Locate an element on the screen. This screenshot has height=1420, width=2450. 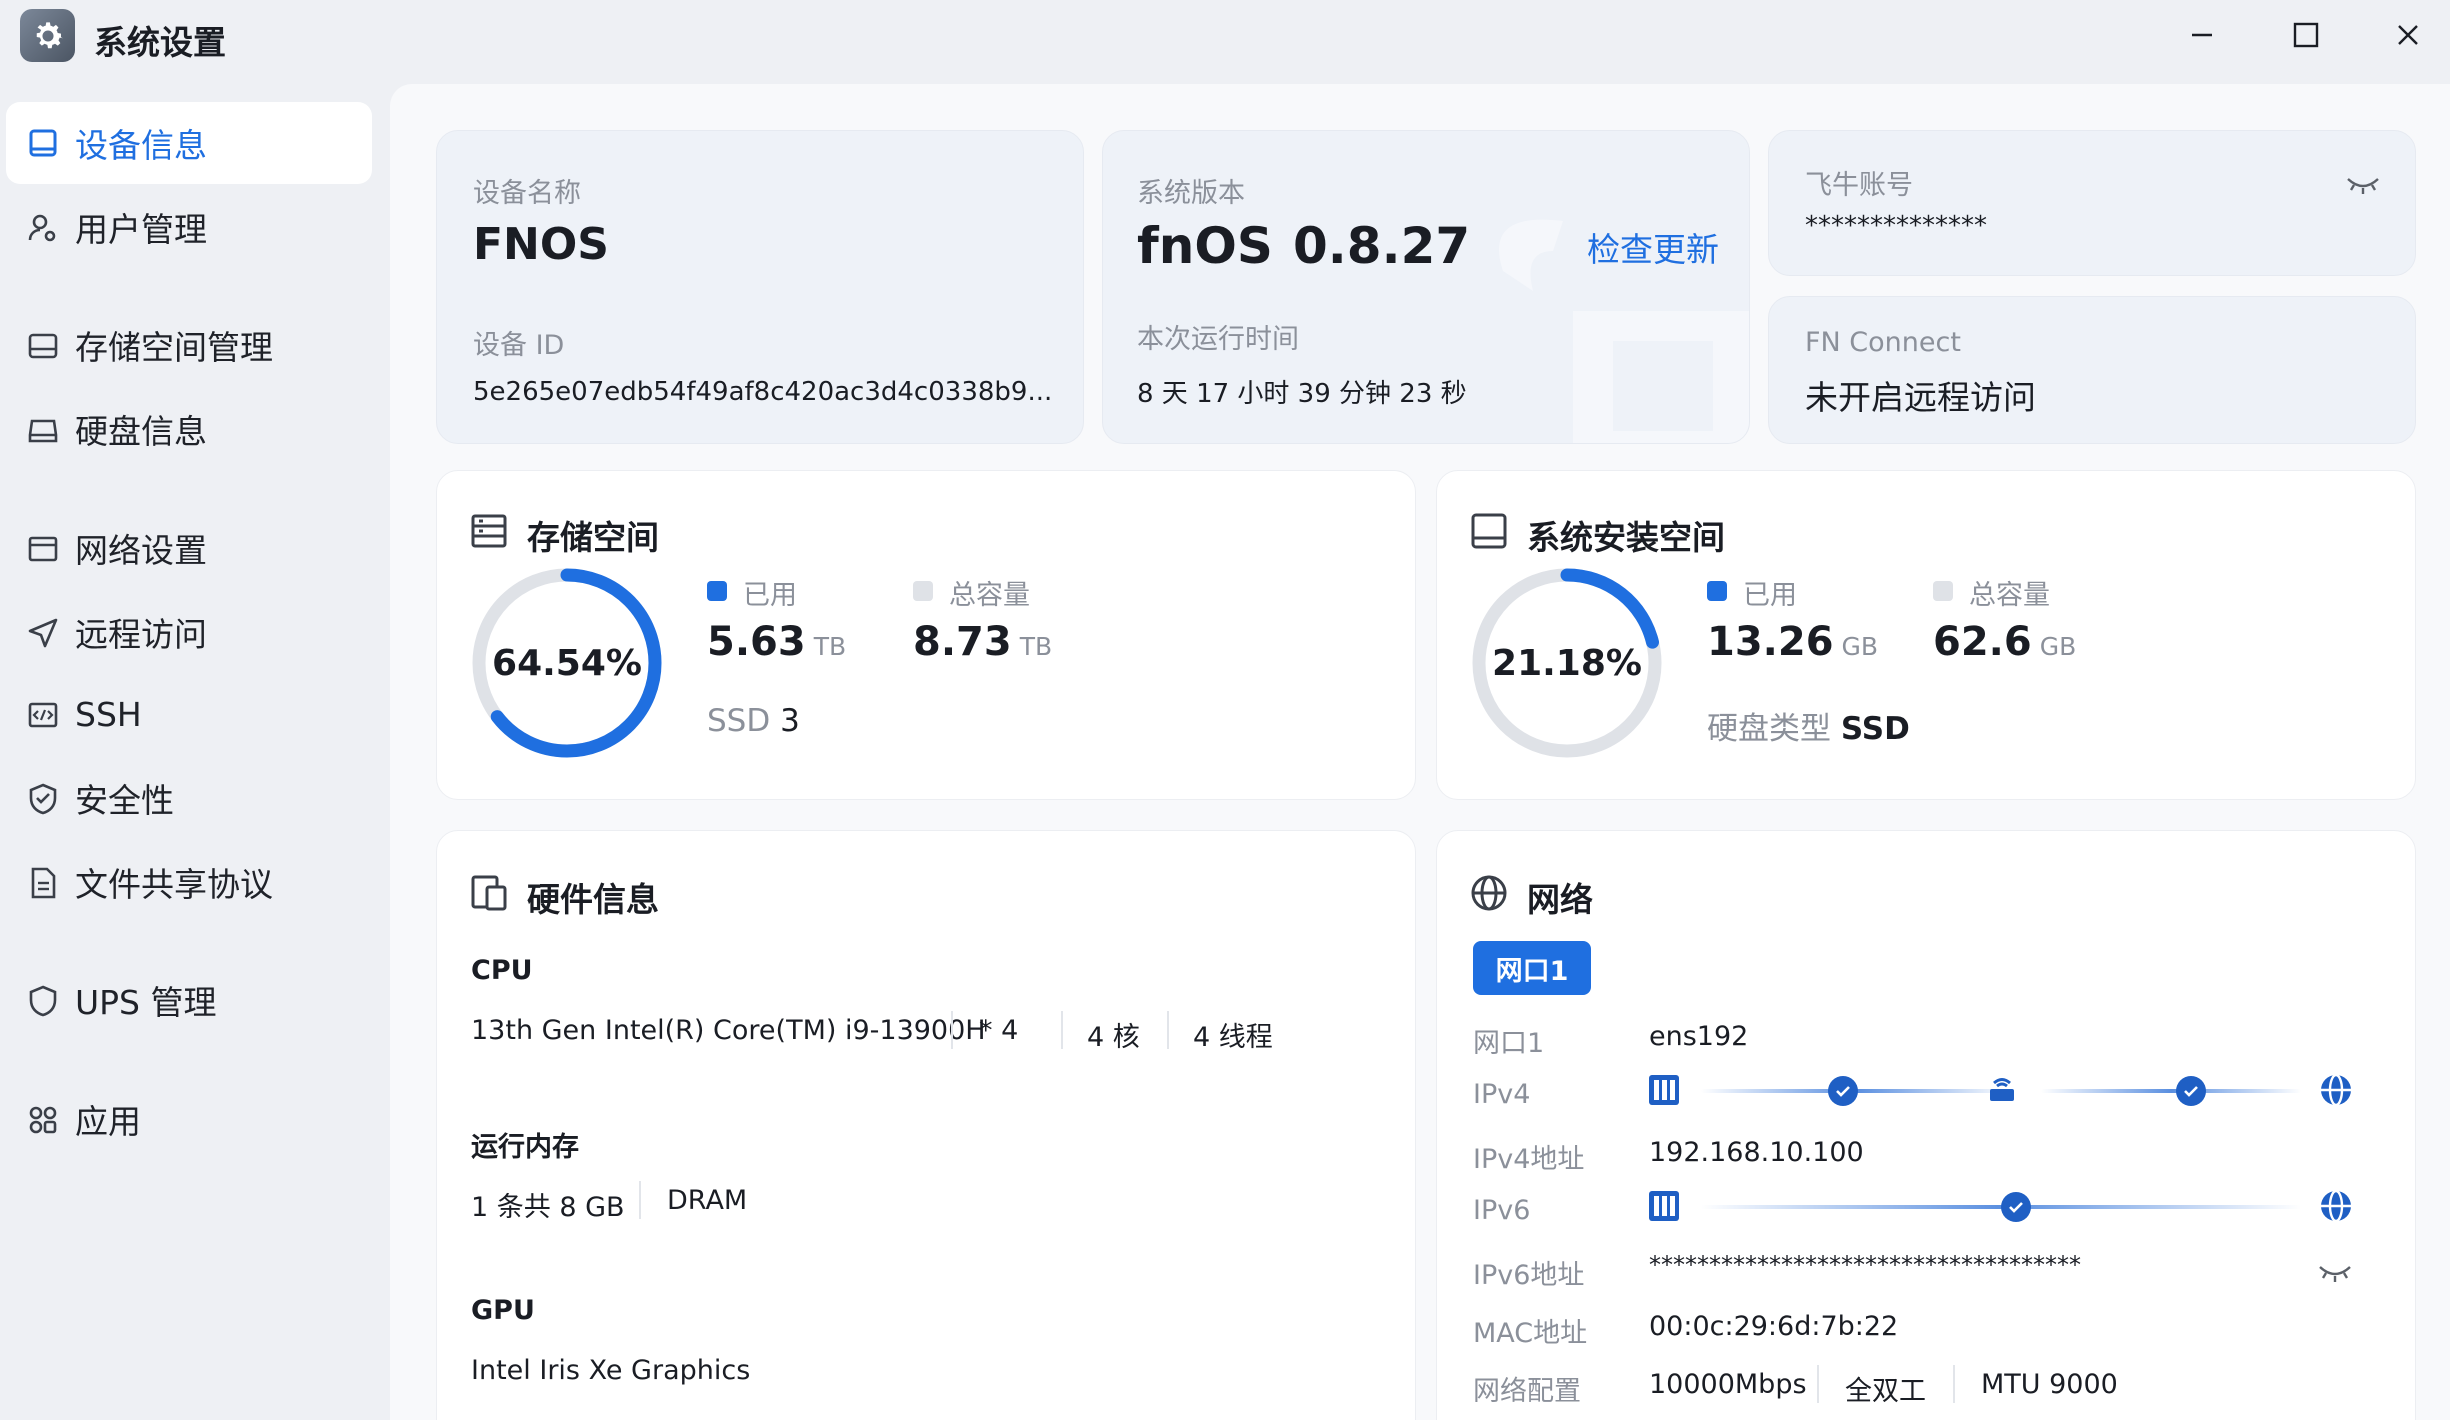
sidebar-item-storage-management: 存储空间管理 is located at coordinates (189, 345).